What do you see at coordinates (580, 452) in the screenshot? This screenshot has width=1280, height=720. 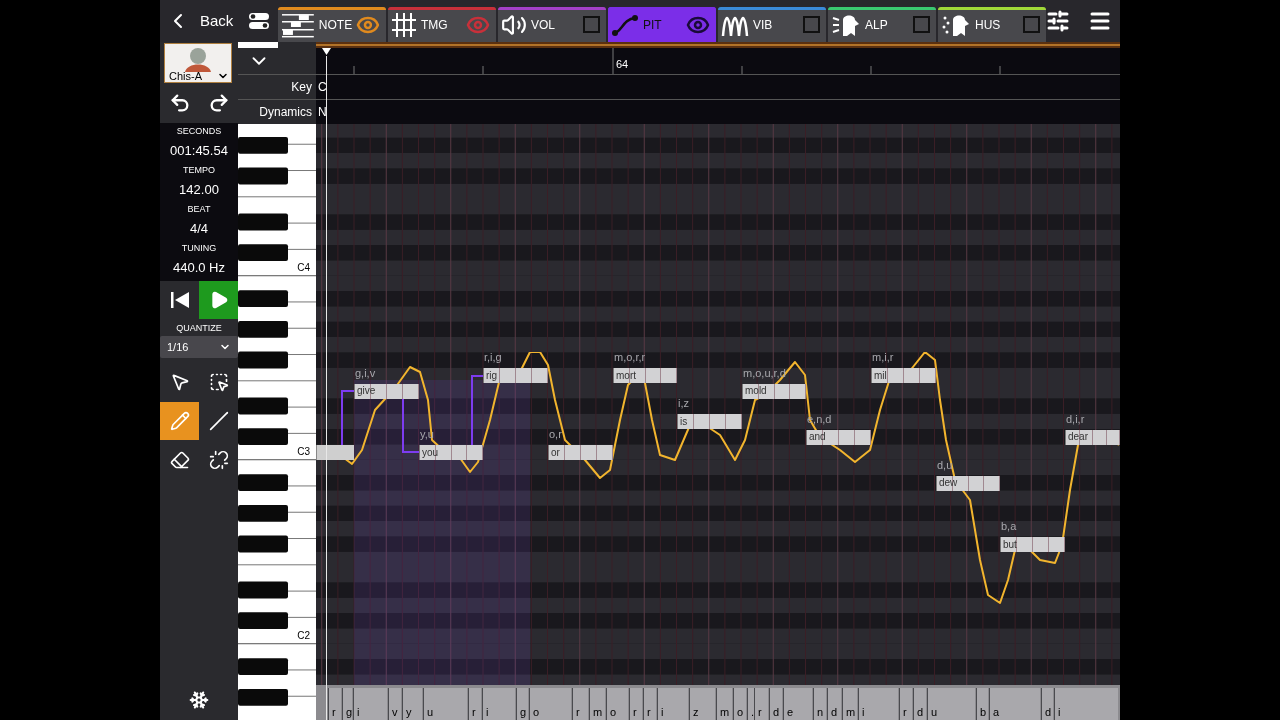 I see `note-block: or` at bounding box center [580, 452].